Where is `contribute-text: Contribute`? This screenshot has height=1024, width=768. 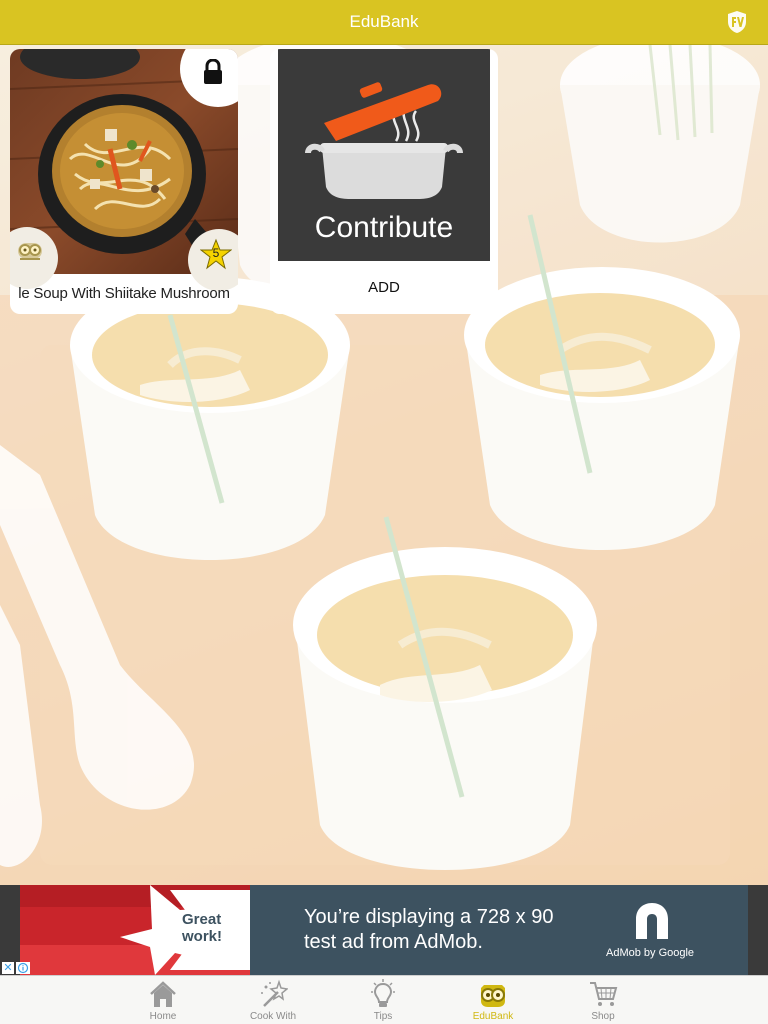 contribute-text: Contribute is located at coordinates (384, 227).